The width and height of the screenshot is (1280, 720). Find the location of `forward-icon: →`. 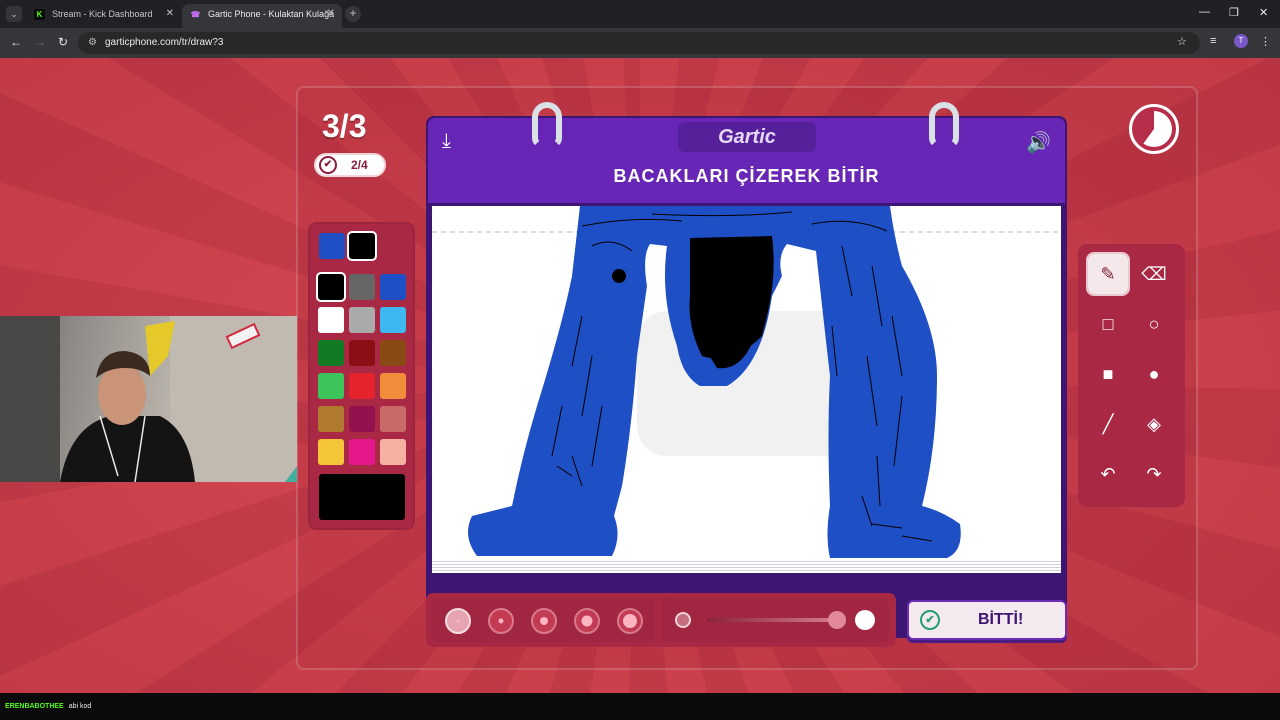

forward-icon: → is located at coordinates (40, 42).